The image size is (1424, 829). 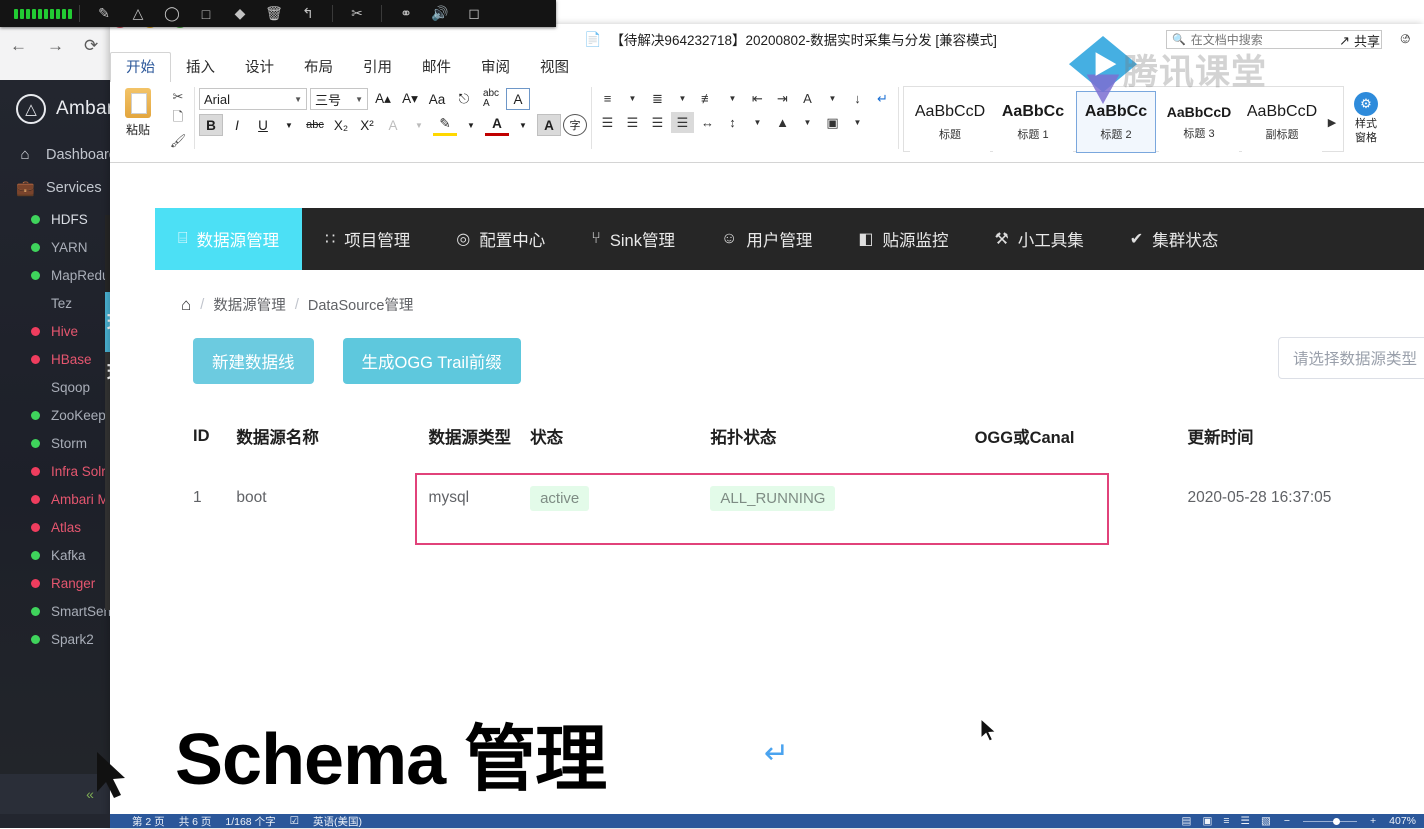 What do you see at coordinates (807, 98) in the screenshot?
I see `cn-layout-icon: A` at bounding box center [807, 98].